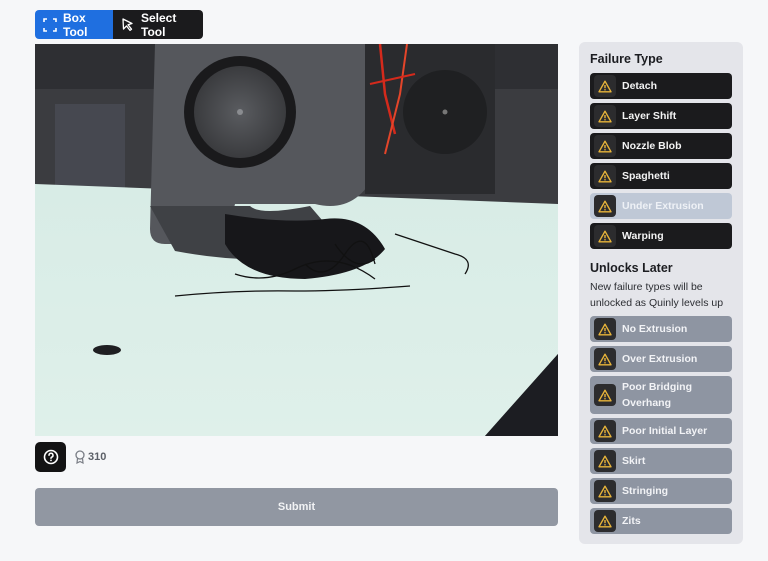  What do you see at coordinates (657, 395) in the screenshot?
I see `locked-type-label: Poor Bridging Overhang` at bounding box center [657, 395].